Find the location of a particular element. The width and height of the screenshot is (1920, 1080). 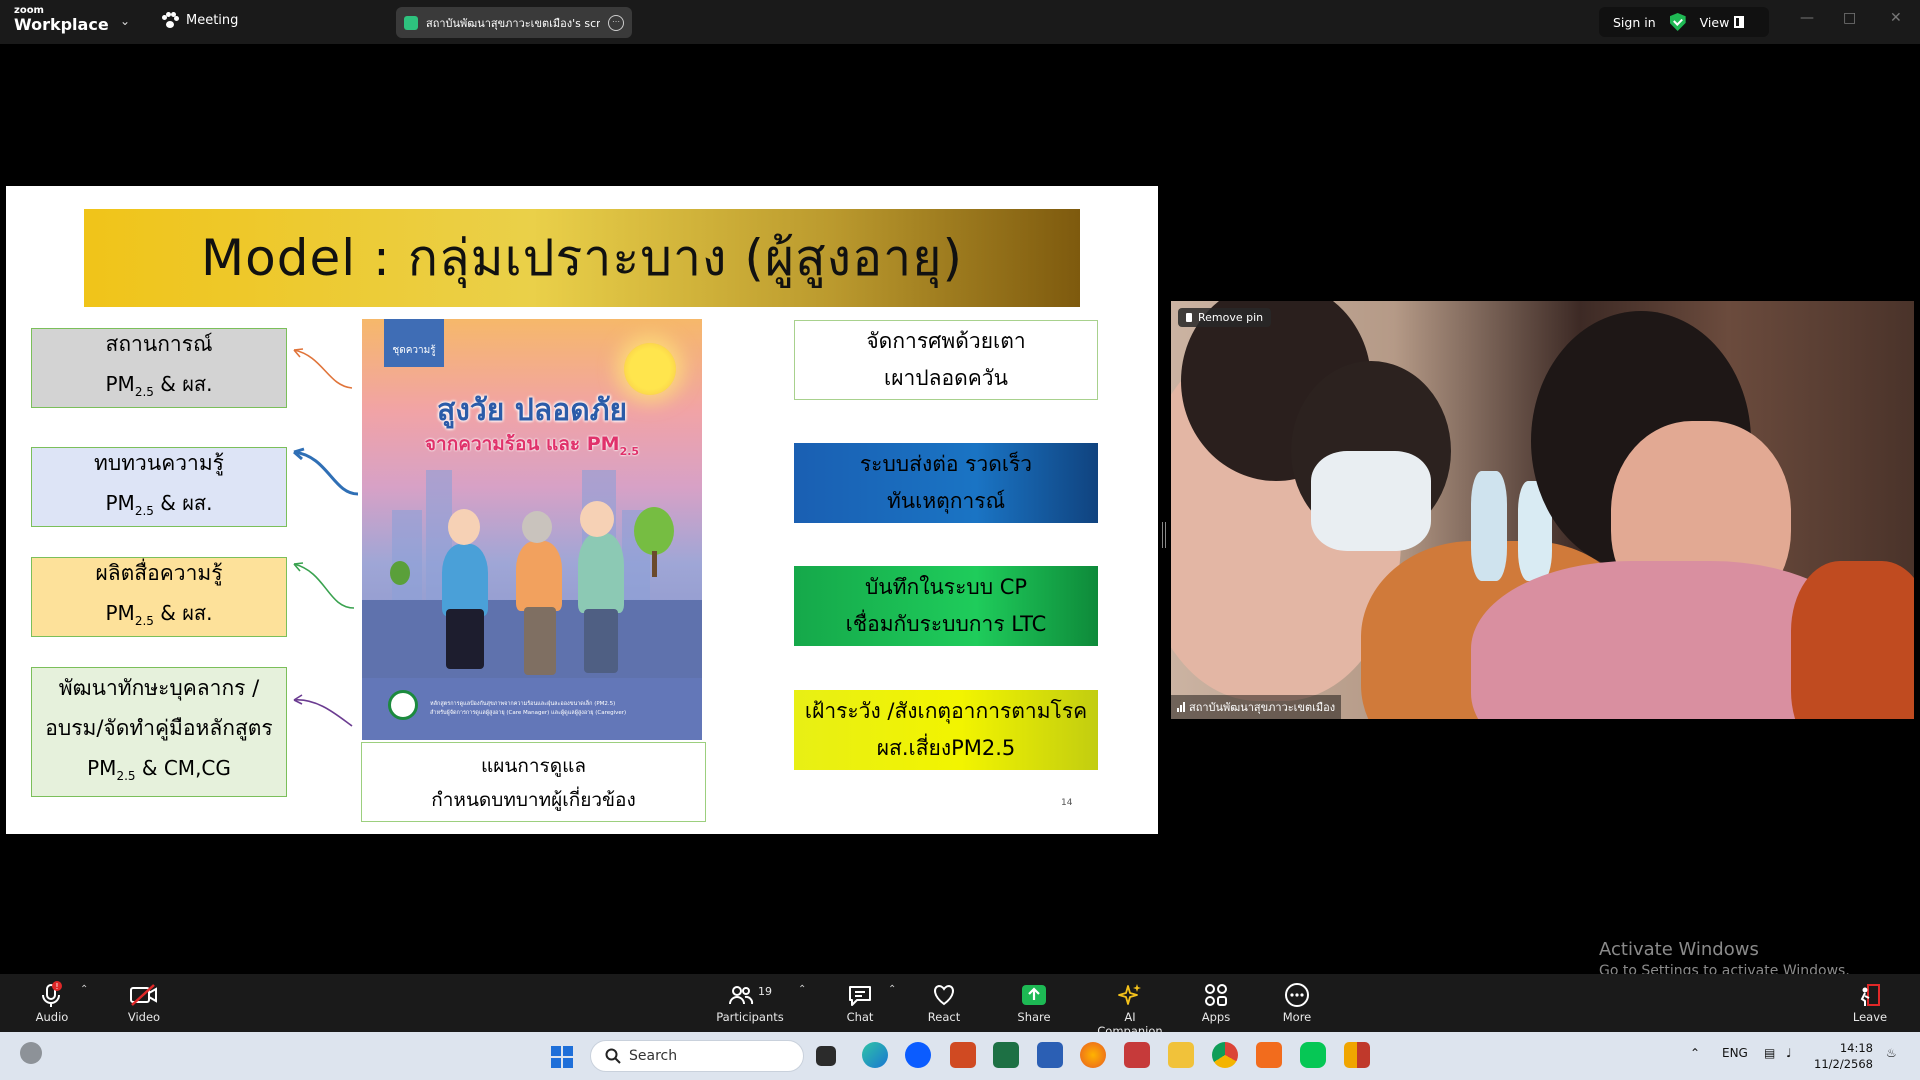

screen-share-indicator: สถาบันพัฒนาสุขภาวะเขตเมือง's scree ⋯ is located at coordinates (514, 22).